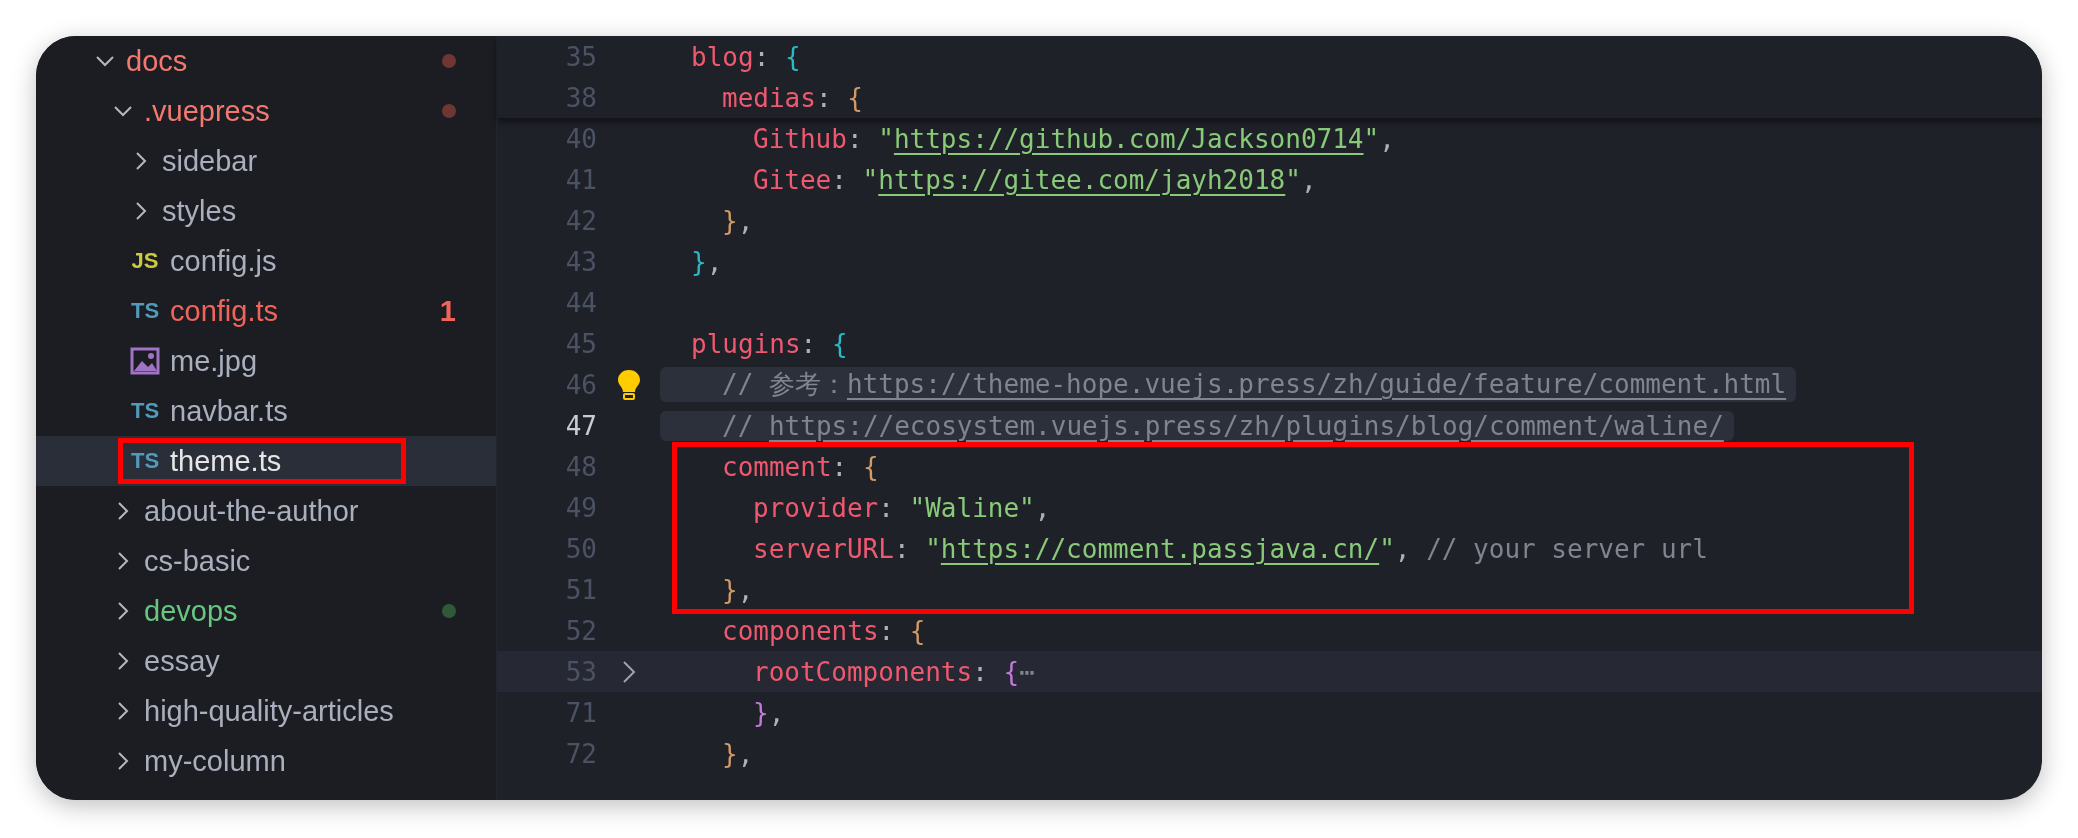 Image resolution: width=2078 pixels, height=838 pixels. I want to click on line-number: 38, so click(580, 97).